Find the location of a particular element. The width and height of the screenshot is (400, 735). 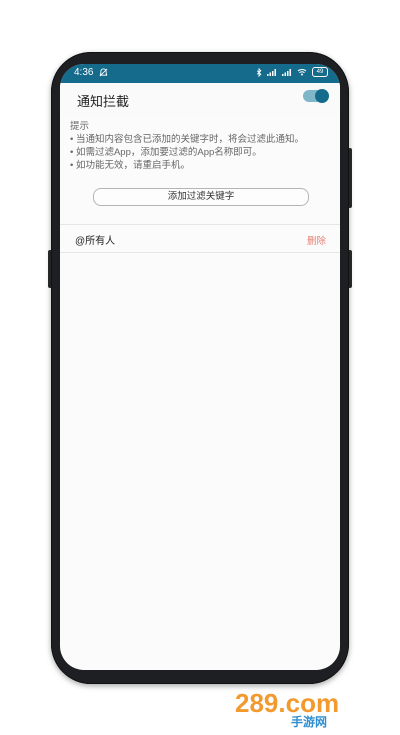

app-header: 通知拦截 is located at coordinates (200, 99).